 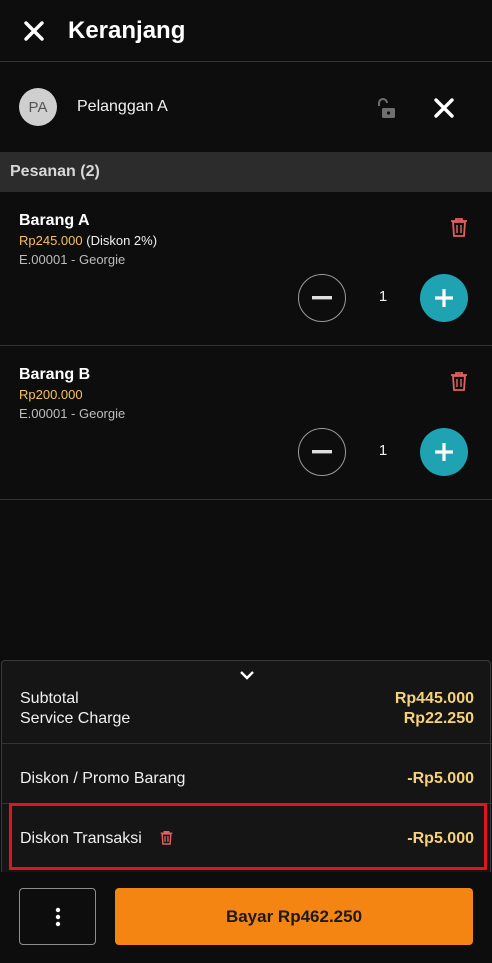 What do you see at coordinates (51, 240) in the screenshot?
I see `item-price: Rp245.000` at bounding box center [51, 240].